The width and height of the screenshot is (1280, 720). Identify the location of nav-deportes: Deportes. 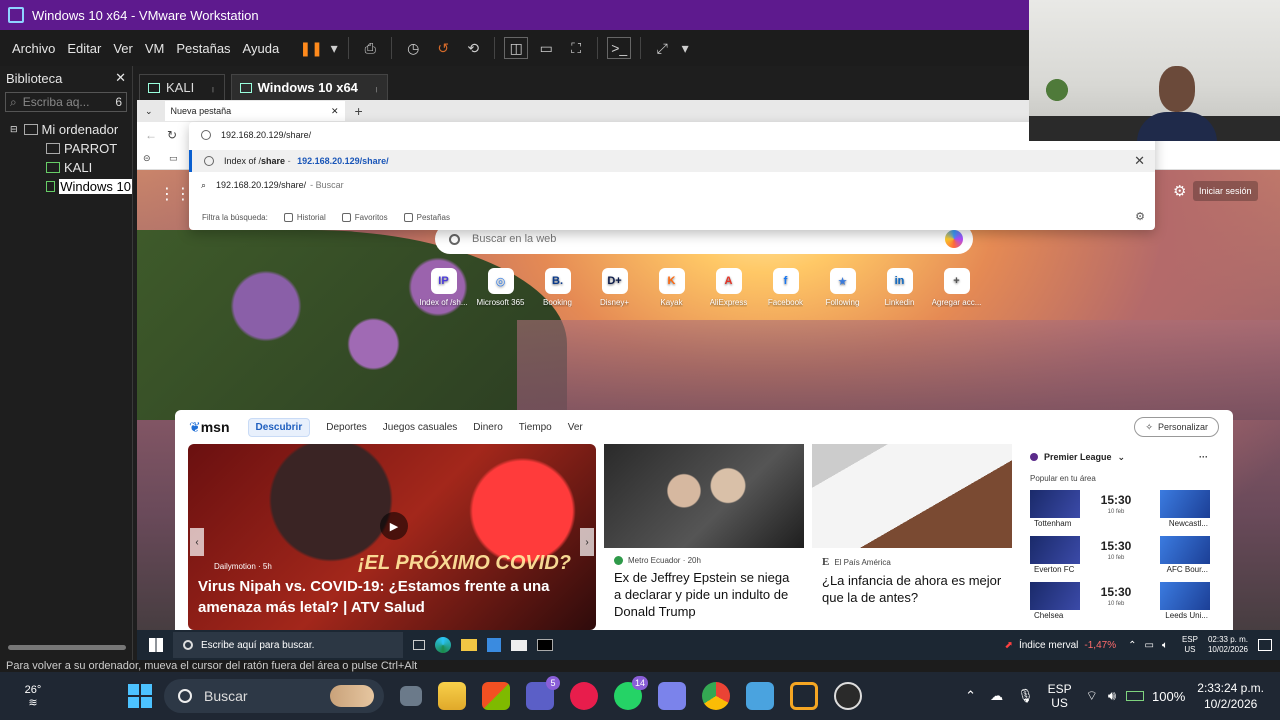
(346, 427).